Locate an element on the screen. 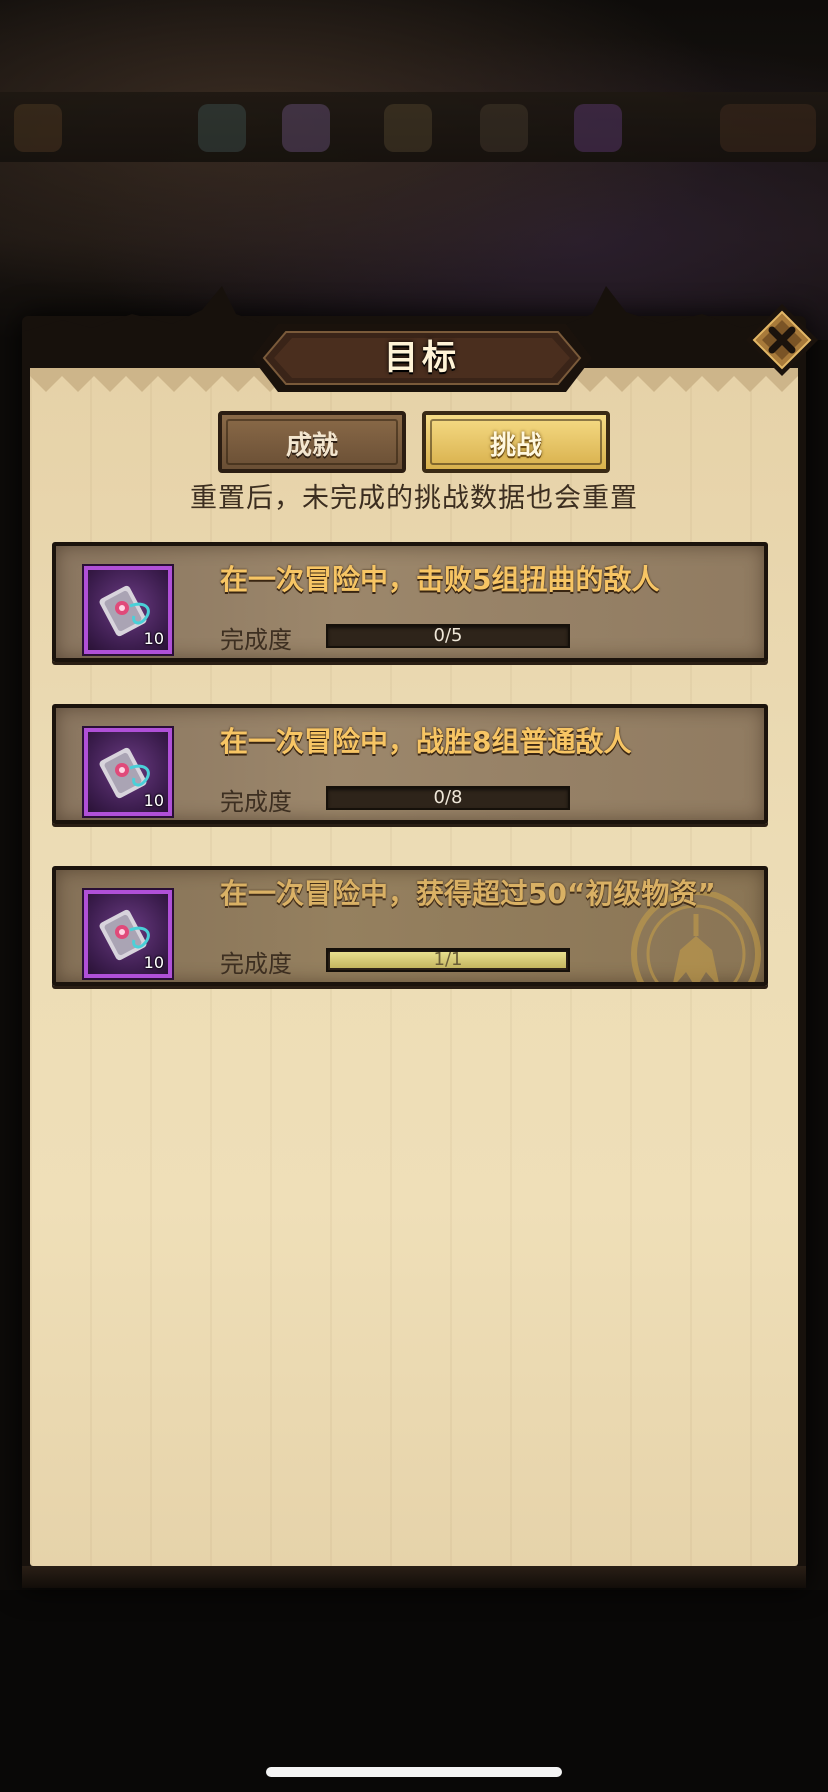 The width and height of the screenshot is (828, 1792). progress-text: 0/5 is located at coordinates (448, 635).